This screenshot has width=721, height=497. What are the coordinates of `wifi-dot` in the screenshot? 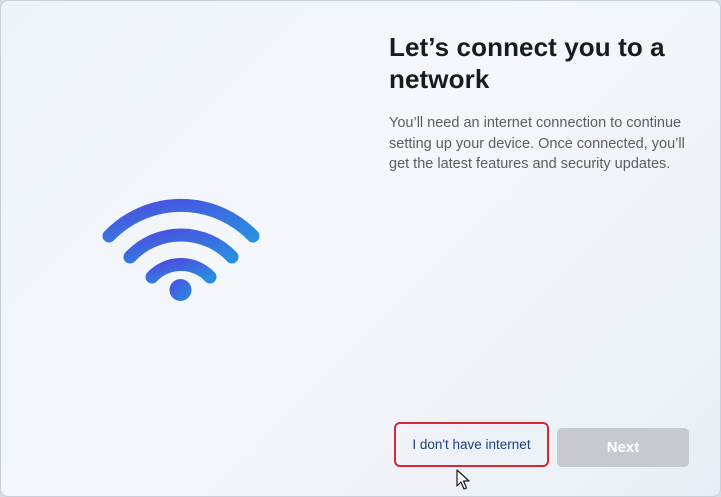 It's located at (180, 290).